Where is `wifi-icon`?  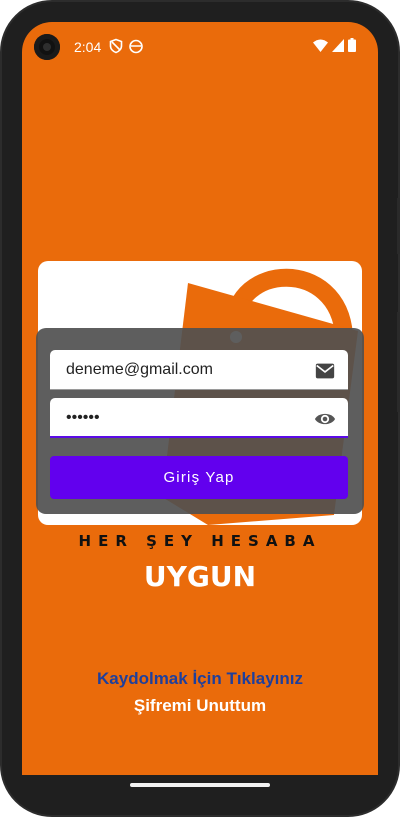 wifi-icon is located at coordinates (320, 45).